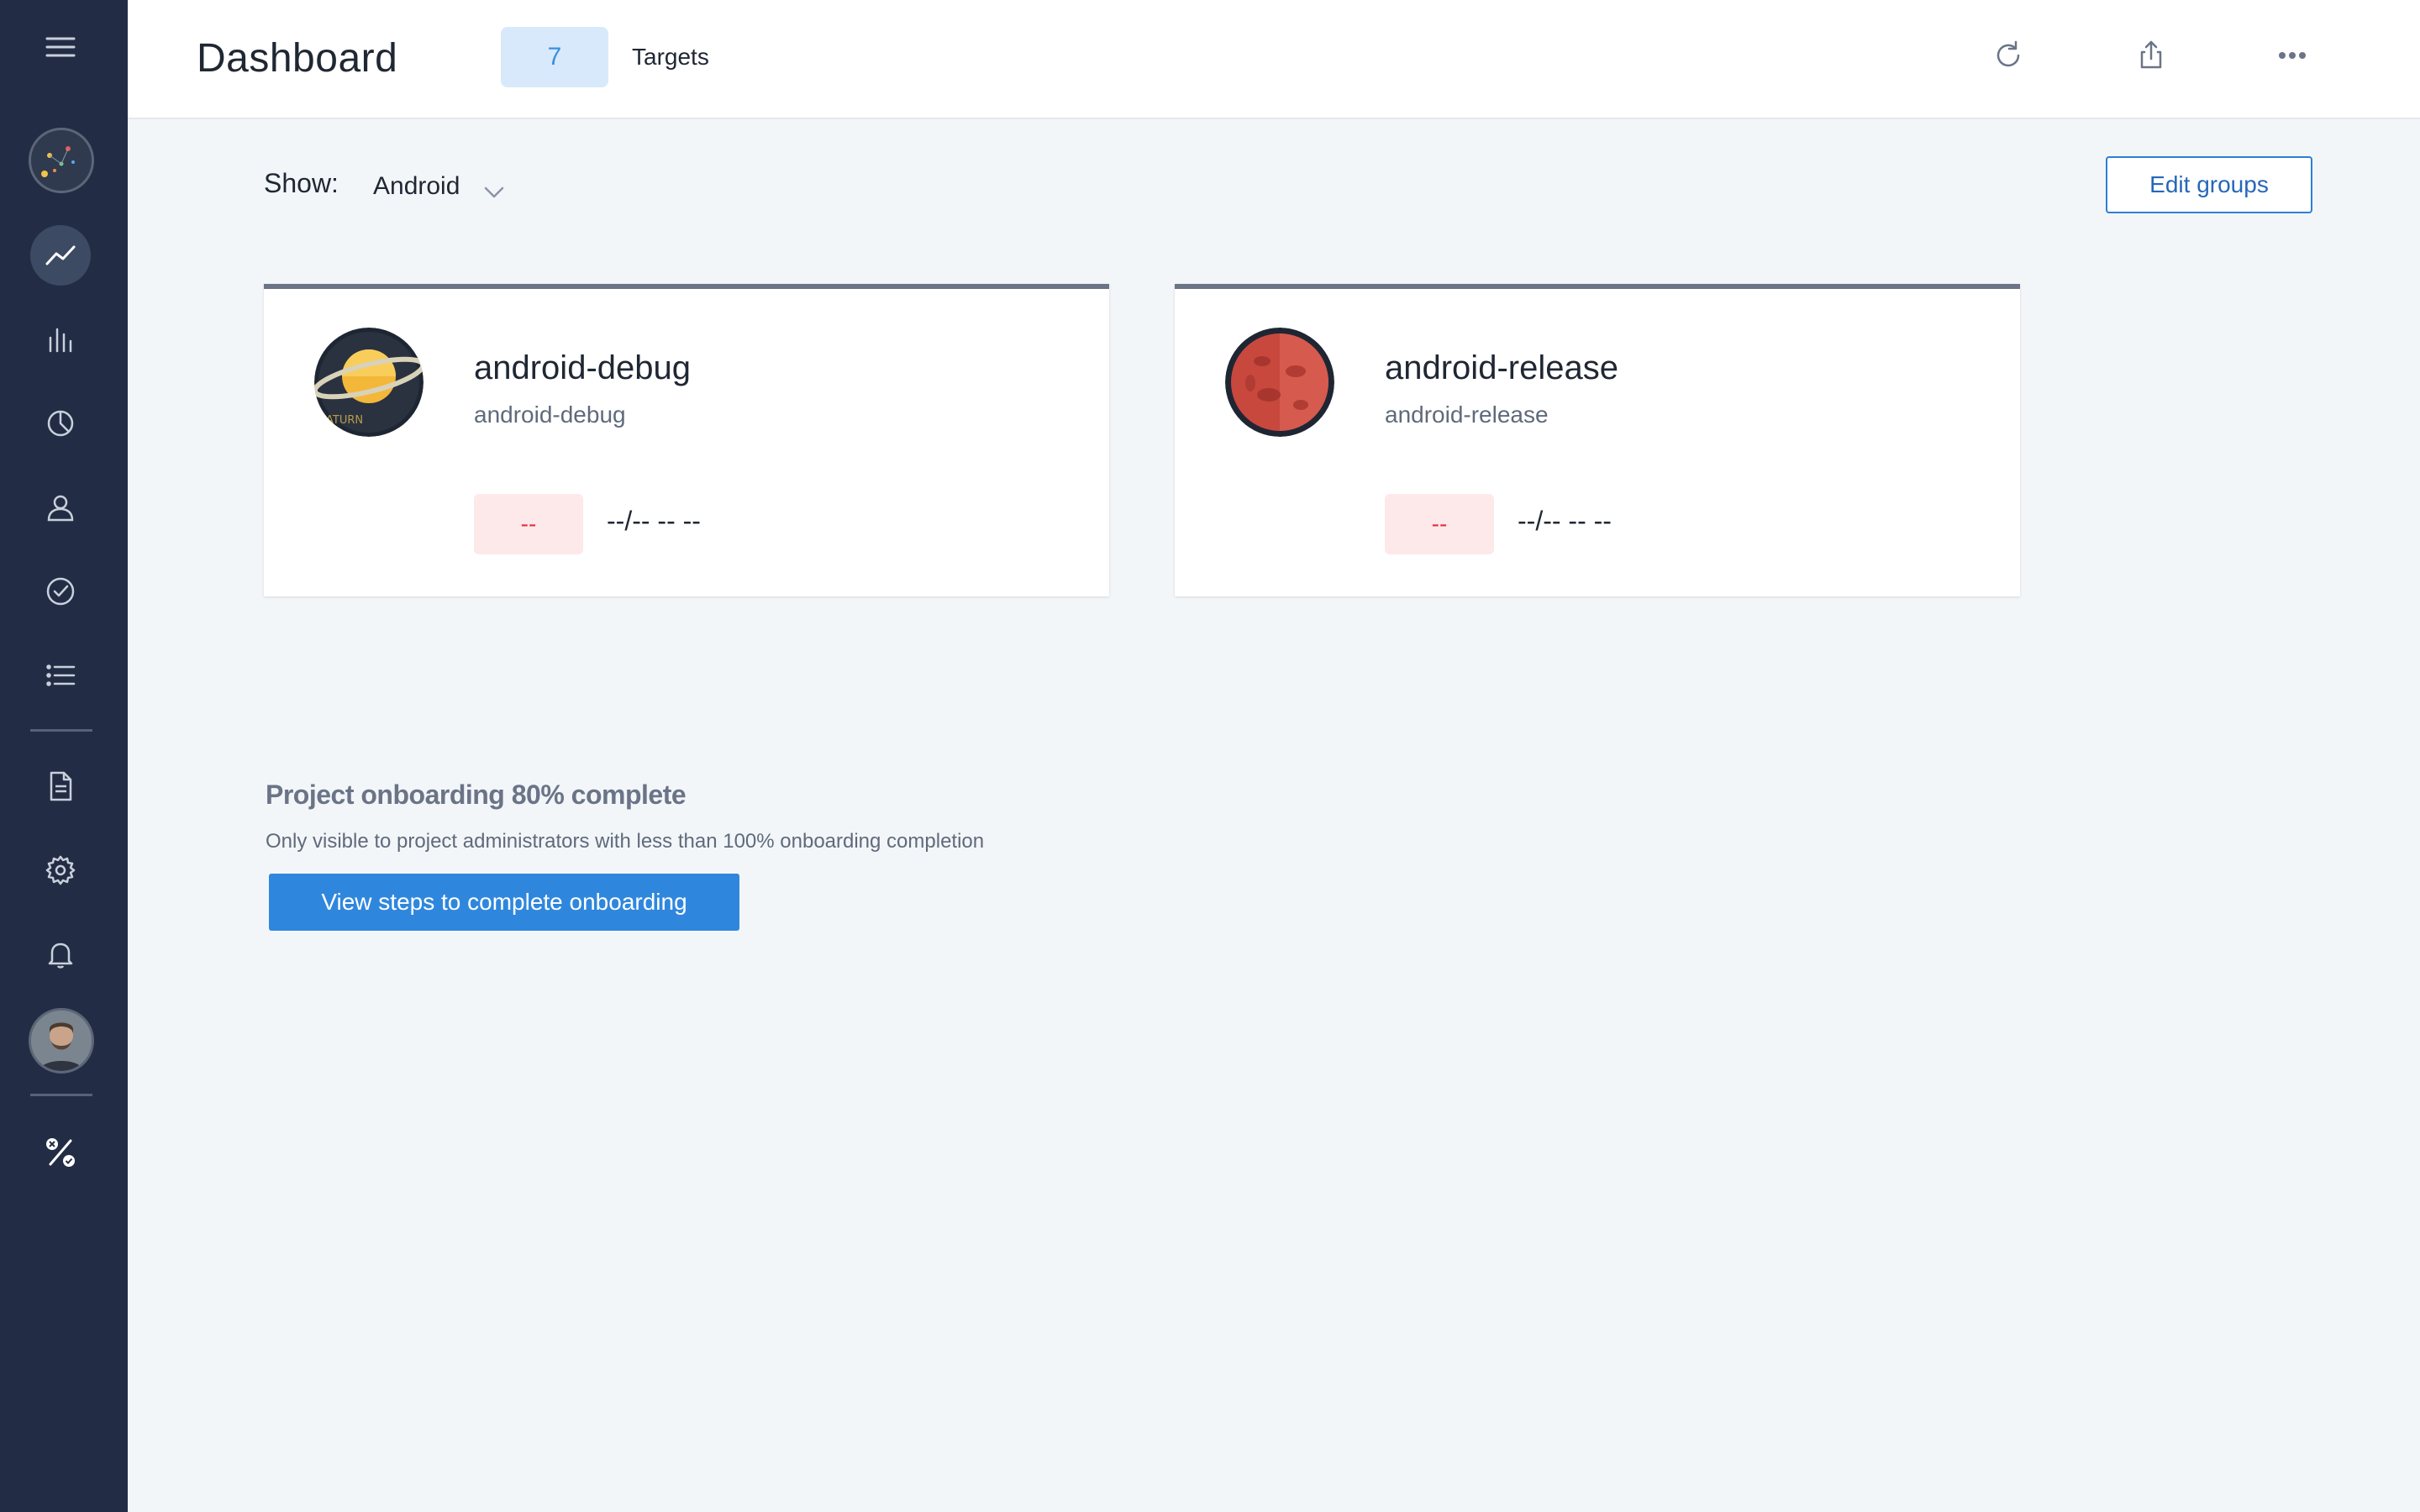 This screenshot has height=1512, width=2420. I want to click on menu-icon, so click(60, 47).